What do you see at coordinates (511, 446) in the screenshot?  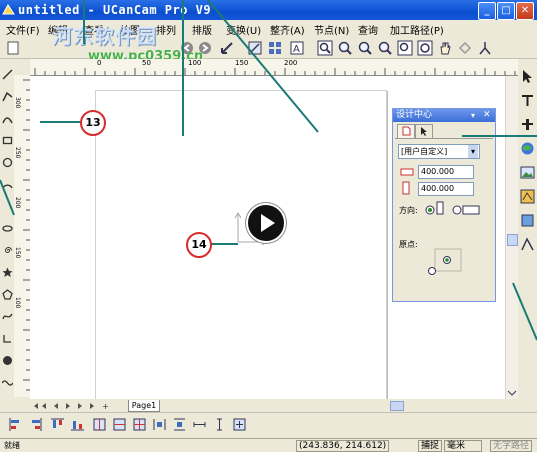 I see `mode-label: 无字路径` at bounding box center [511, 446].